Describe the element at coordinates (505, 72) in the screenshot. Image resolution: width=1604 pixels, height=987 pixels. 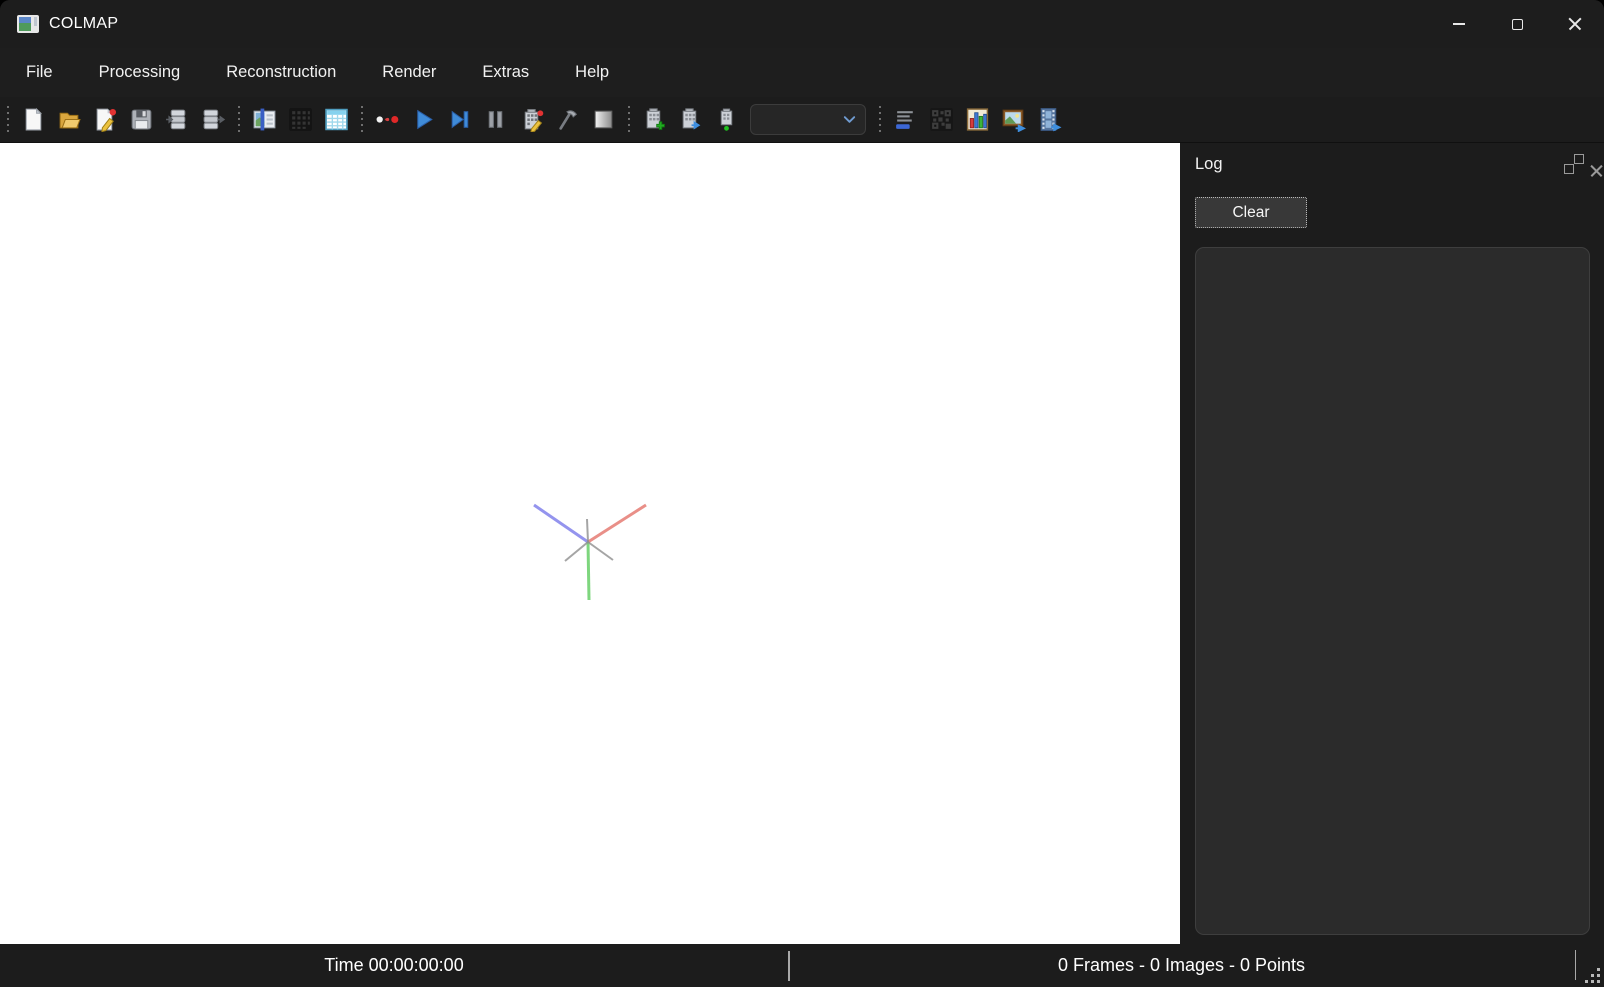
I see `menu-extras: Extras` at that location.